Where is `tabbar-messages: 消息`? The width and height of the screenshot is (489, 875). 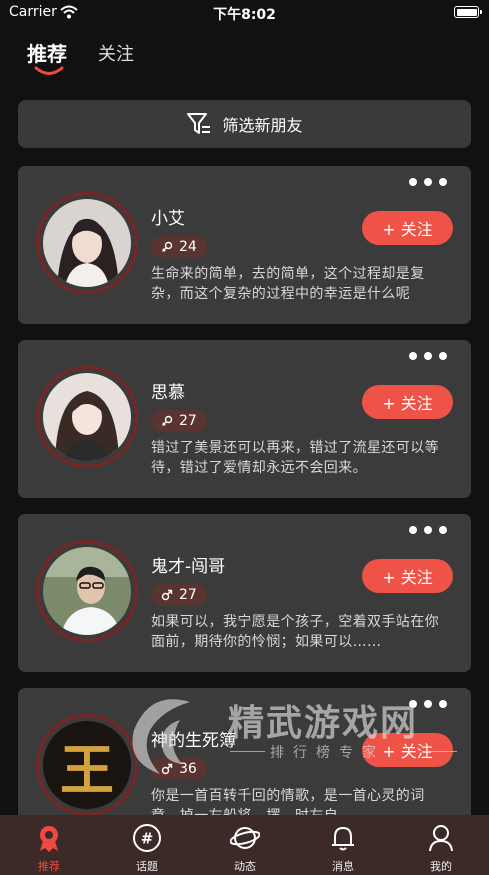 tabbar-messages: 消息 is located at coordinates (343, 845).